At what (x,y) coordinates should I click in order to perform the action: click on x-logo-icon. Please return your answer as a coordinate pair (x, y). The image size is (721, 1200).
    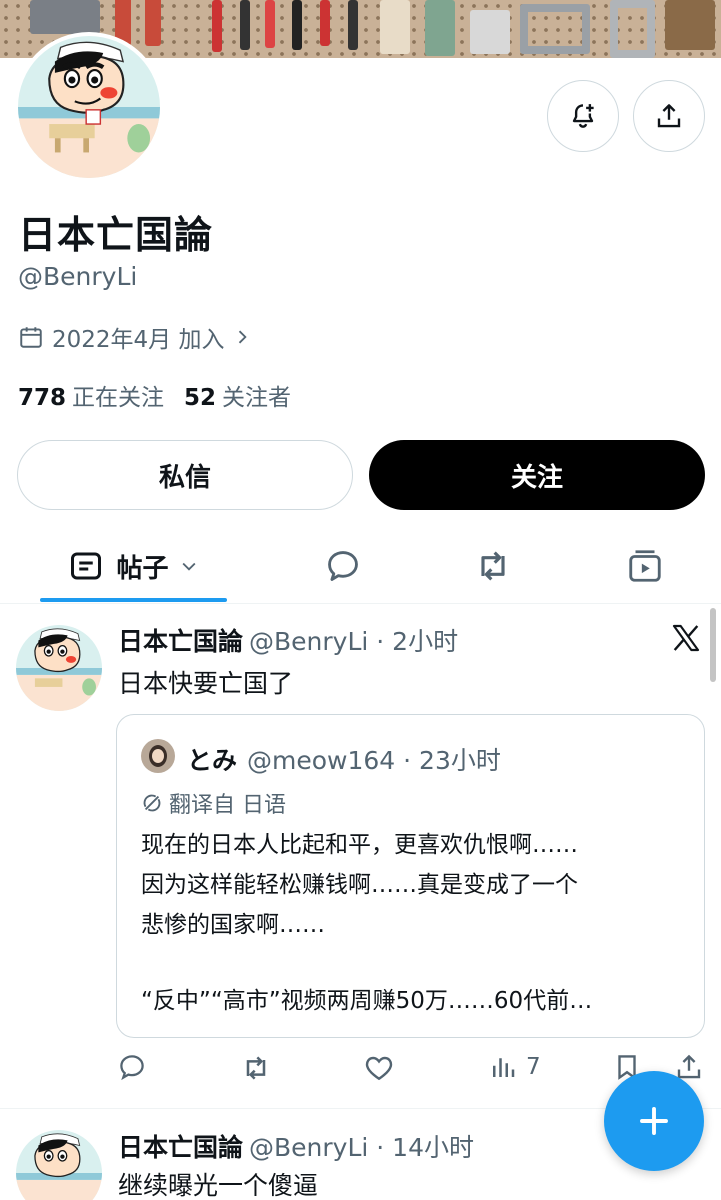
    Looking at the image, I should click on (686, 638).